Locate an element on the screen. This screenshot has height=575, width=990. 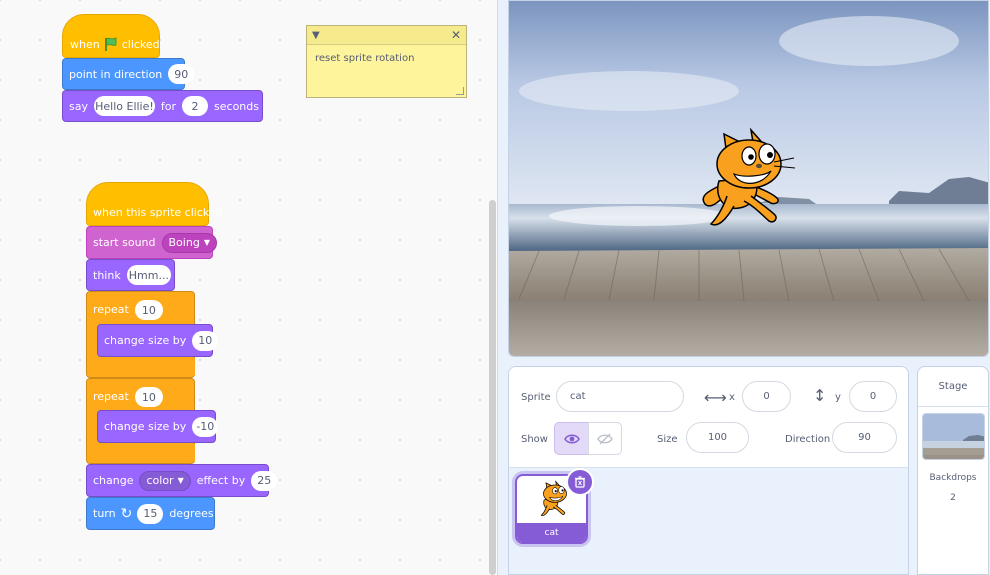
green-flag-icon is located at coordinates (111, 44).